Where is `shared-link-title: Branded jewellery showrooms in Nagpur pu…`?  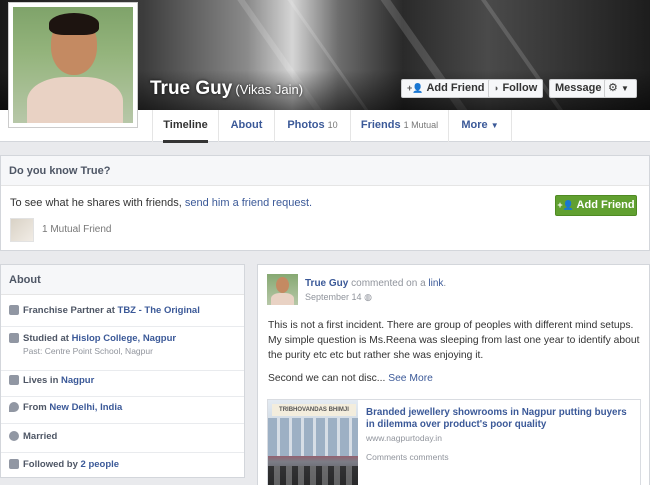
shared-link-title: Branded jewellery showrooms in Nagpur pu… is located at coordinates (500, 419).